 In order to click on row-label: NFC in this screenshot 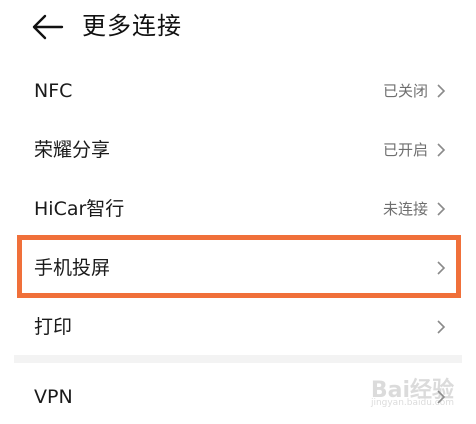, I will do `click(53, 91)`.